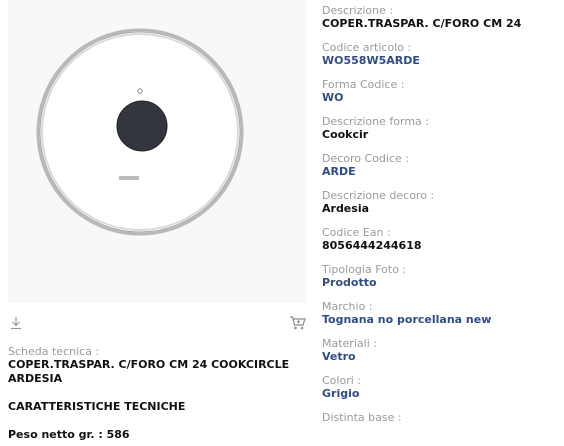 The height and width of the screenshot is (446, 564). I want to click on field-decoro-codice: Decoro Codice : ARDE, so click(442, 168).